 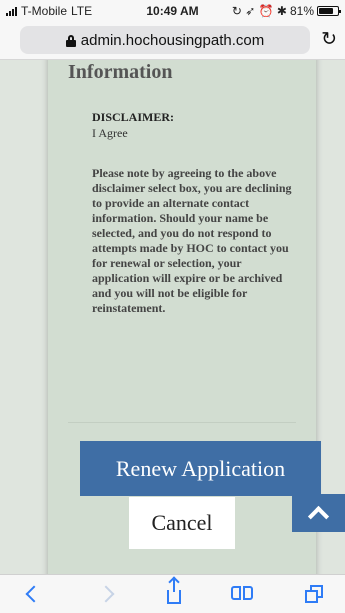 What do you see at coordinates (82, 11) in the screenshot?
I see `network-type: LTE` at bounding box center [82, 11].